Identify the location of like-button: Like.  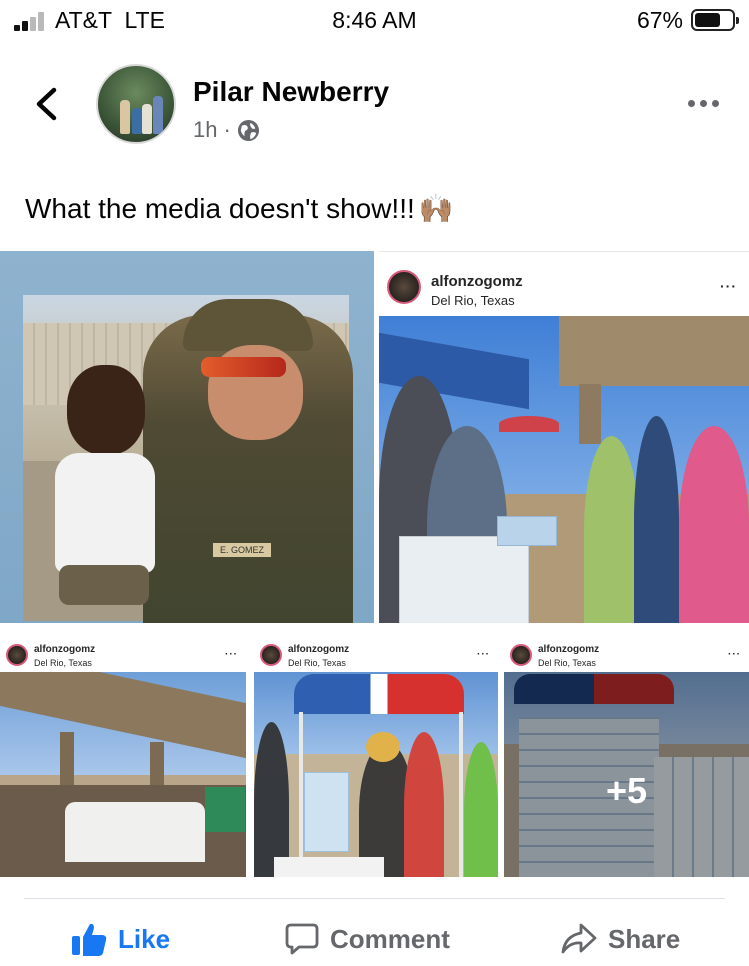
(120, 939).